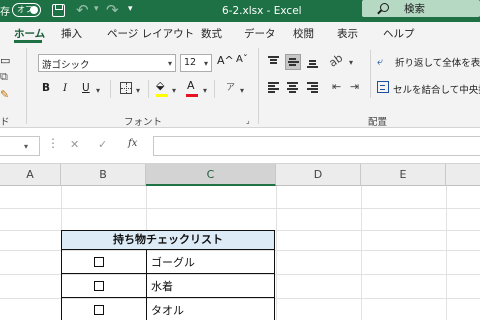 This screenshot has width=480, height=320. Describe the element at coordinates (313, 88) in the screenshot. I see `align-right-button` at that location.